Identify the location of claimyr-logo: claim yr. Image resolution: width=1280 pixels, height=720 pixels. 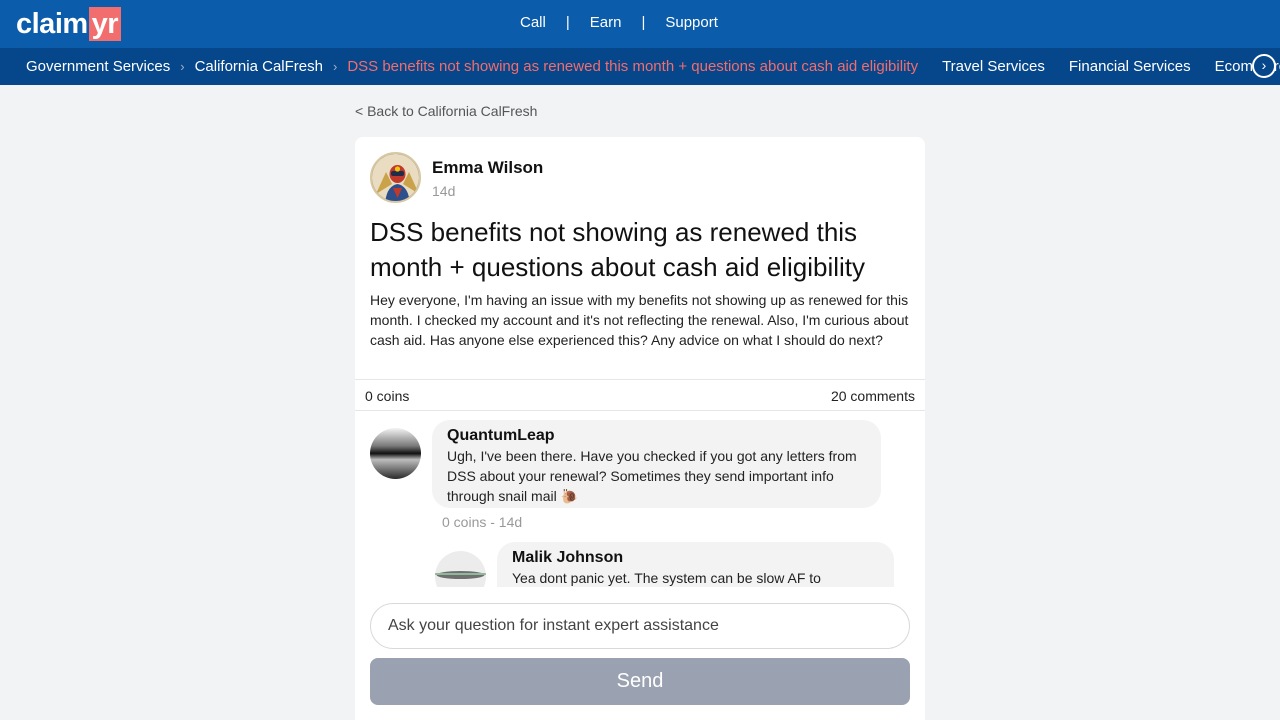
(69, 24).